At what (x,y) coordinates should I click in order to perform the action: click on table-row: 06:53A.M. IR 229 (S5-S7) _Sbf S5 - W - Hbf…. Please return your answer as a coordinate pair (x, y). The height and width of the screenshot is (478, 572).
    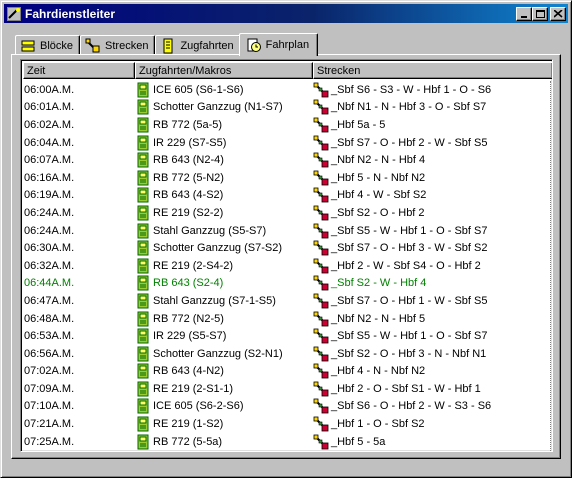
    Looking at the image, I should click on (287, 336).